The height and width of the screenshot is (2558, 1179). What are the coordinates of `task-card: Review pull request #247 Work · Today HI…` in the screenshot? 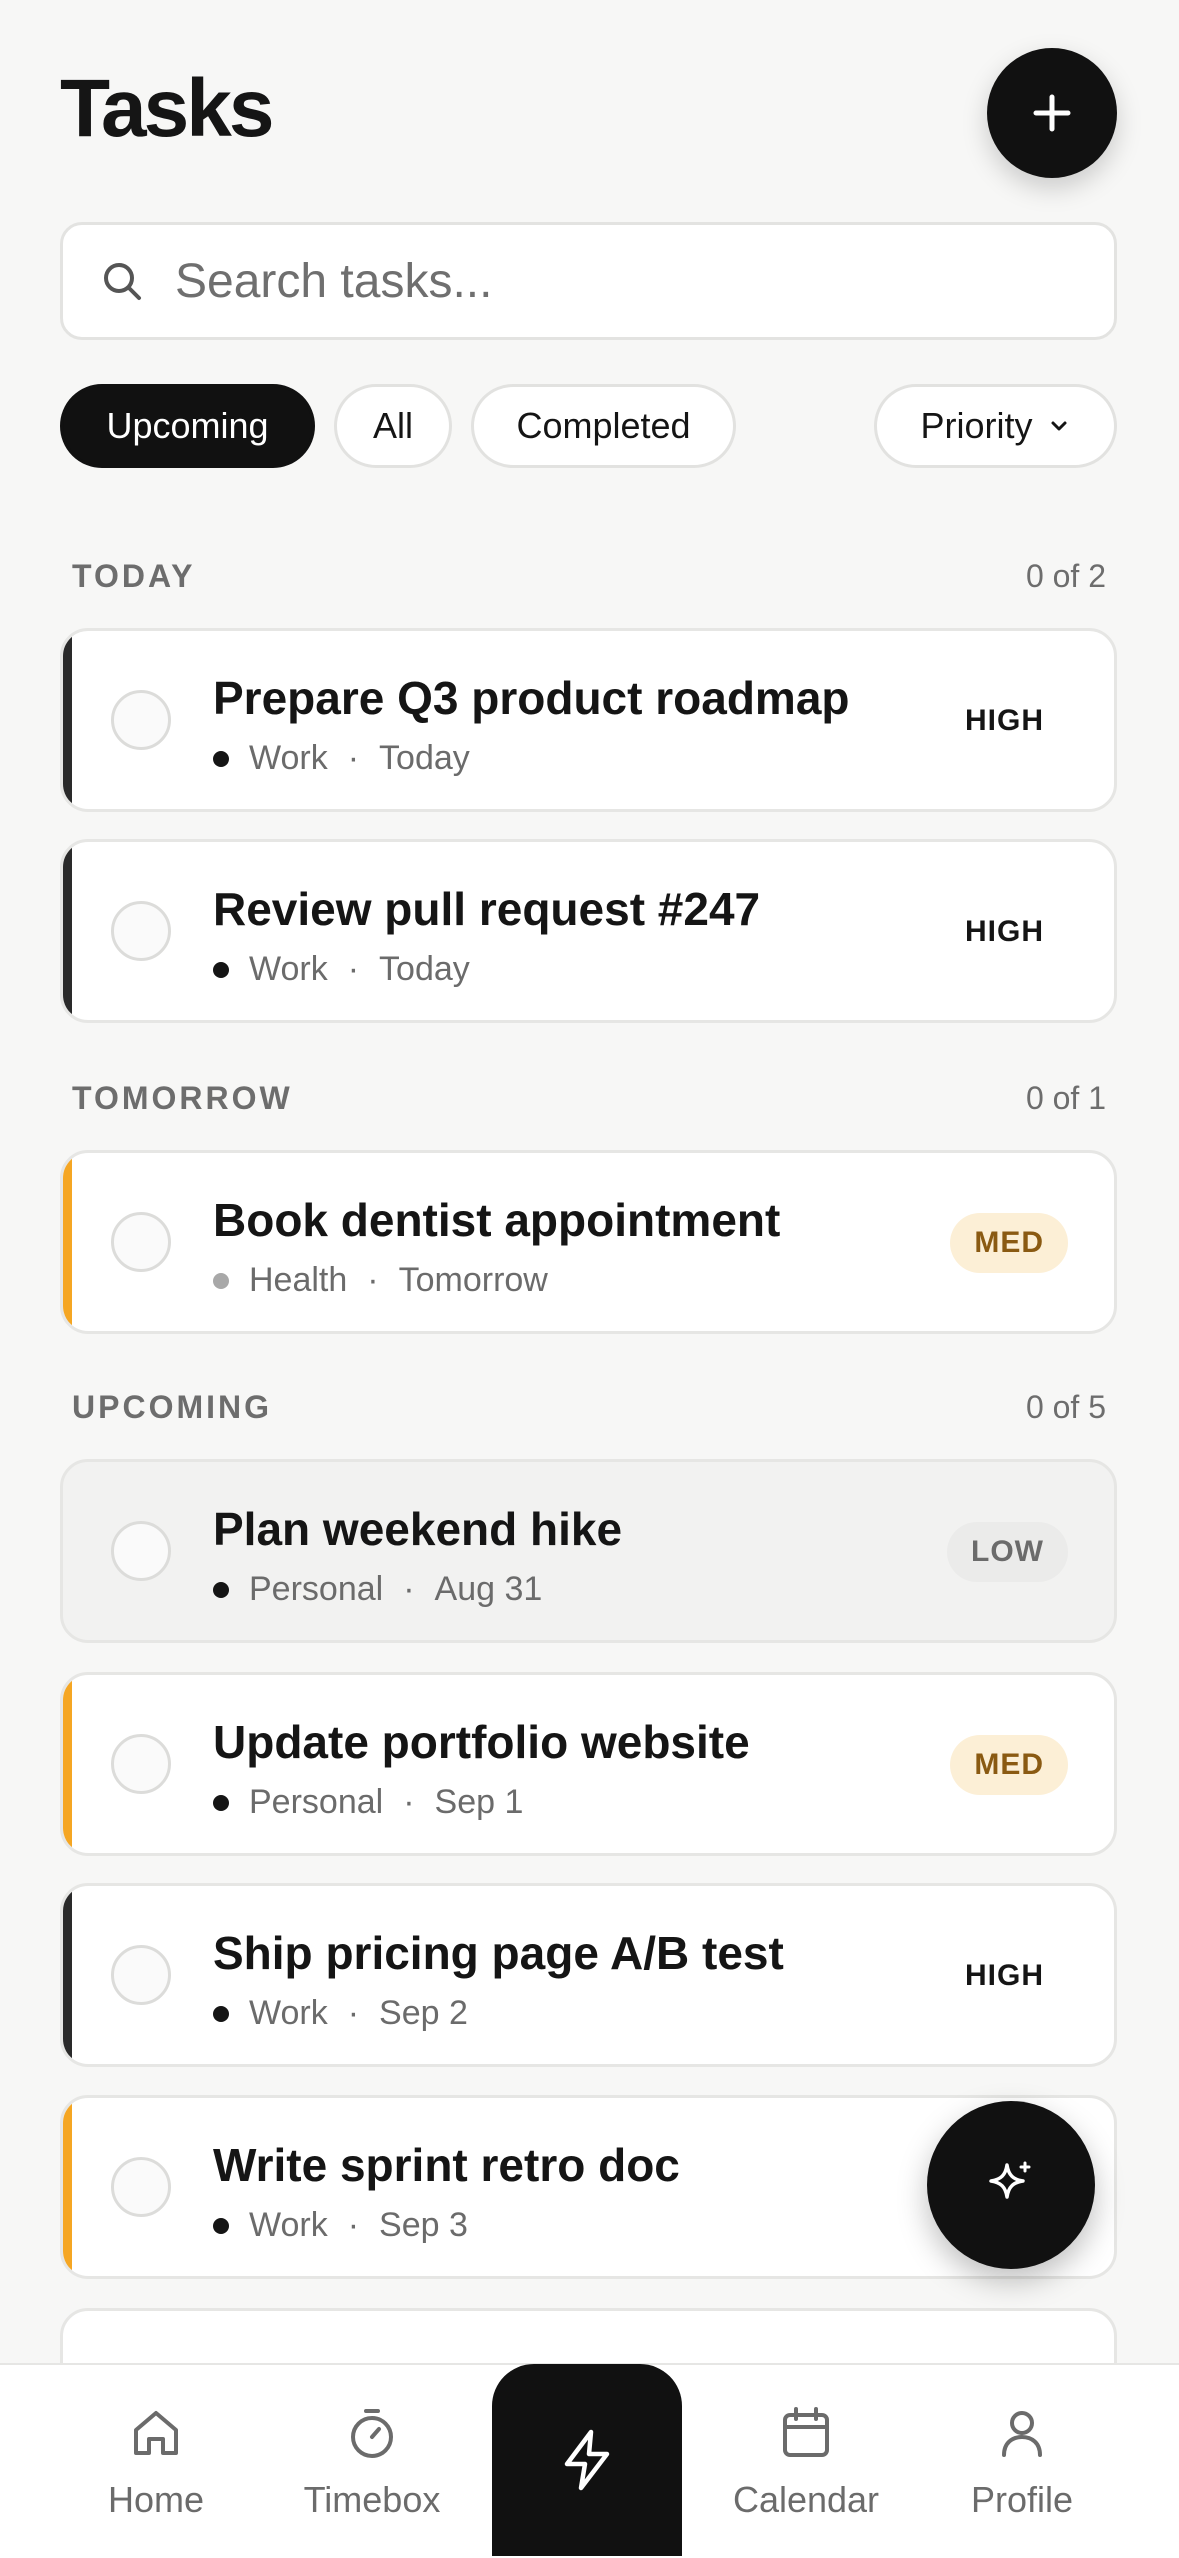 It's located at (588, 931).